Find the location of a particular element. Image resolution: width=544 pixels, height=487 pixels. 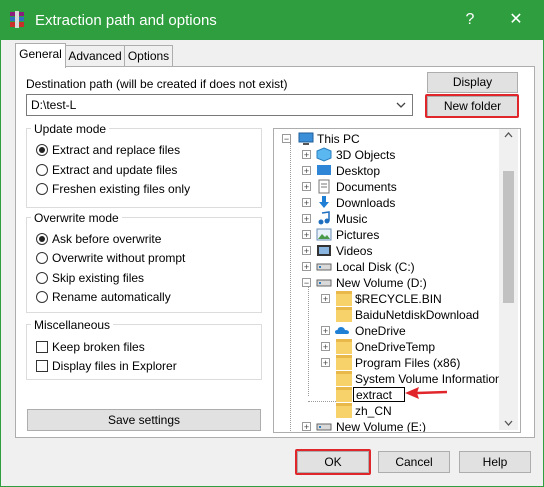

help-button-label: Help is located at coordinates (495, 462).